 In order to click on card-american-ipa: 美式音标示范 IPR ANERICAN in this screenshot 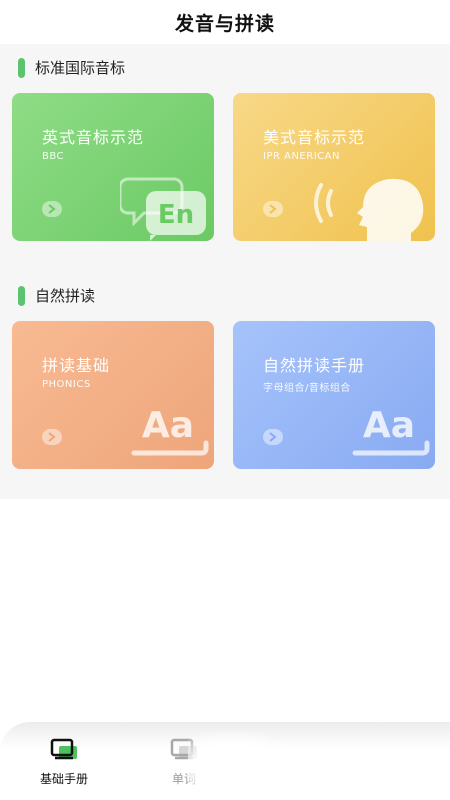, I will do `click(334, 167)`.